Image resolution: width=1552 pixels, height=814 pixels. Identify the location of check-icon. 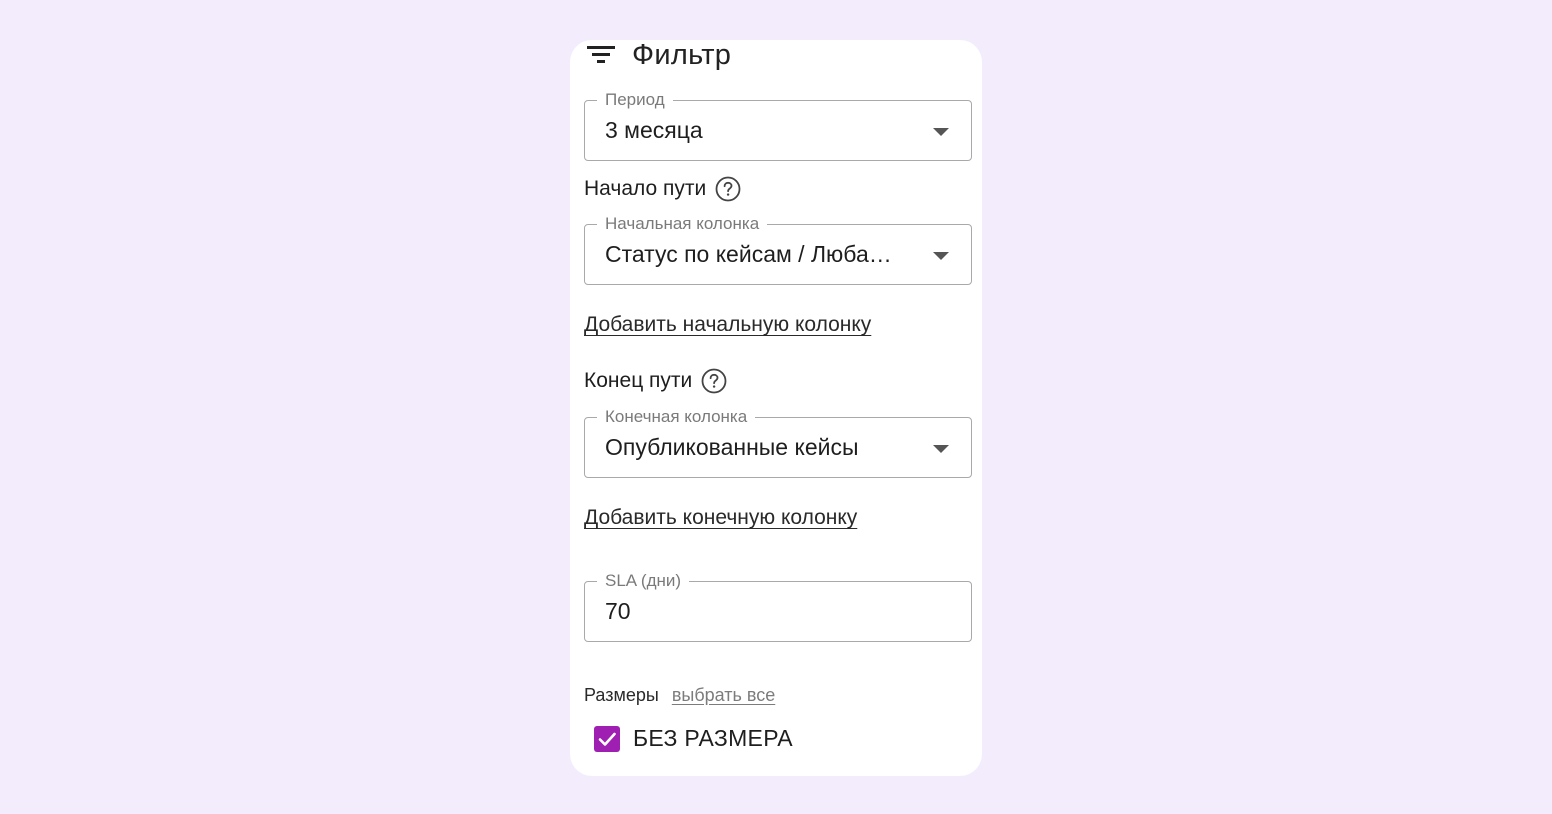
(607, 739).